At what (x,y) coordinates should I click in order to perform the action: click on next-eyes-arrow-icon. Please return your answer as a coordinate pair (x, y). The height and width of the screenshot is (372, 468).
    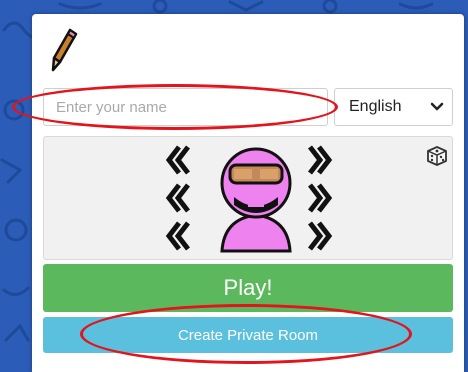
    Looking at the image, I should click on (320, 160).